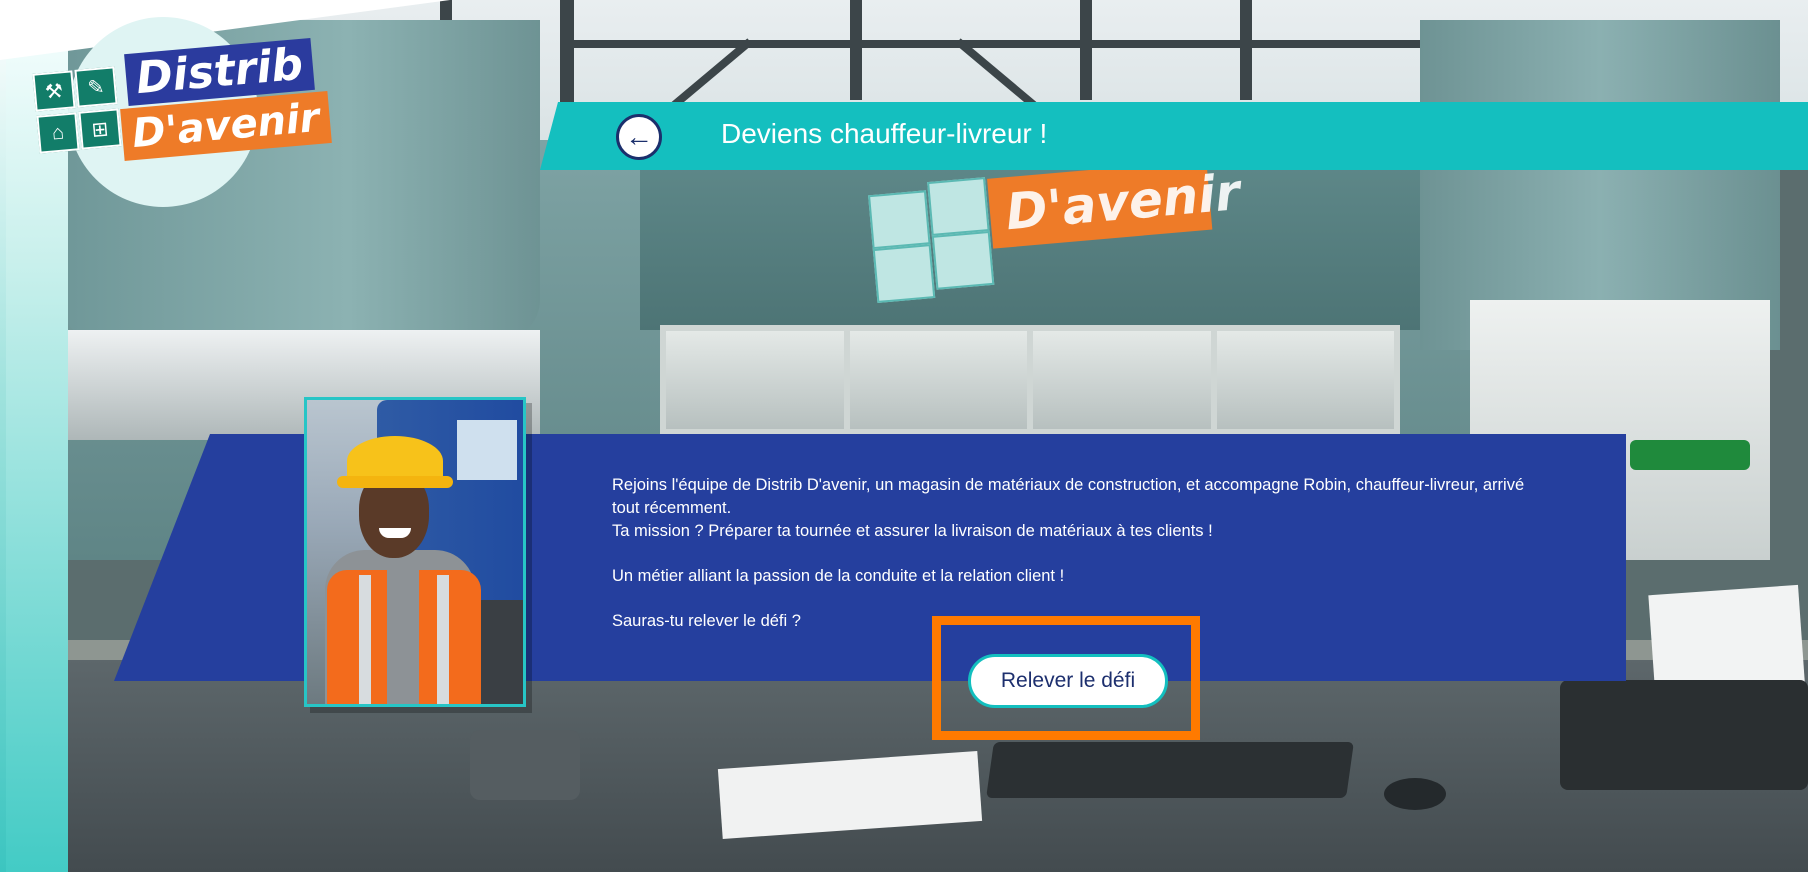 The image size is (1808, 872). I want to click on store-sign-text: D'avenir, so click(1123, 202).